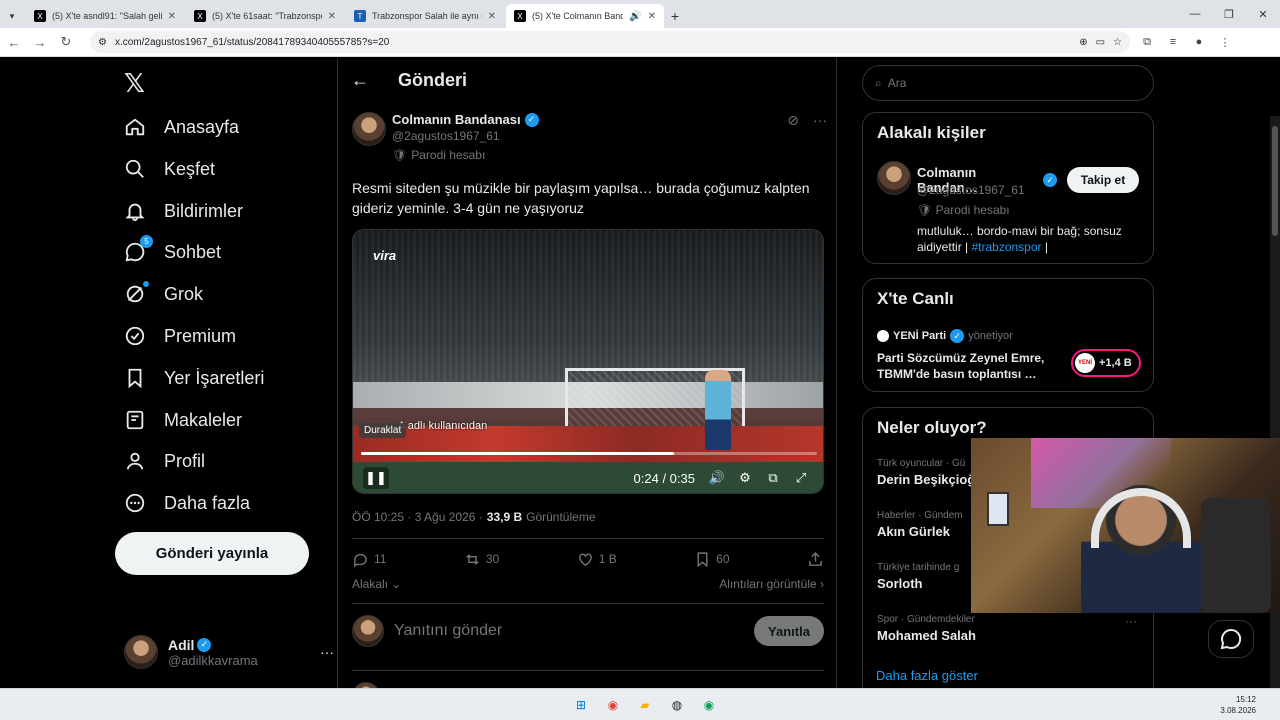  I want to click on browser-tab: X (5) X'te asndl91: "Salah gelirse il ✕, so click(105, 16).